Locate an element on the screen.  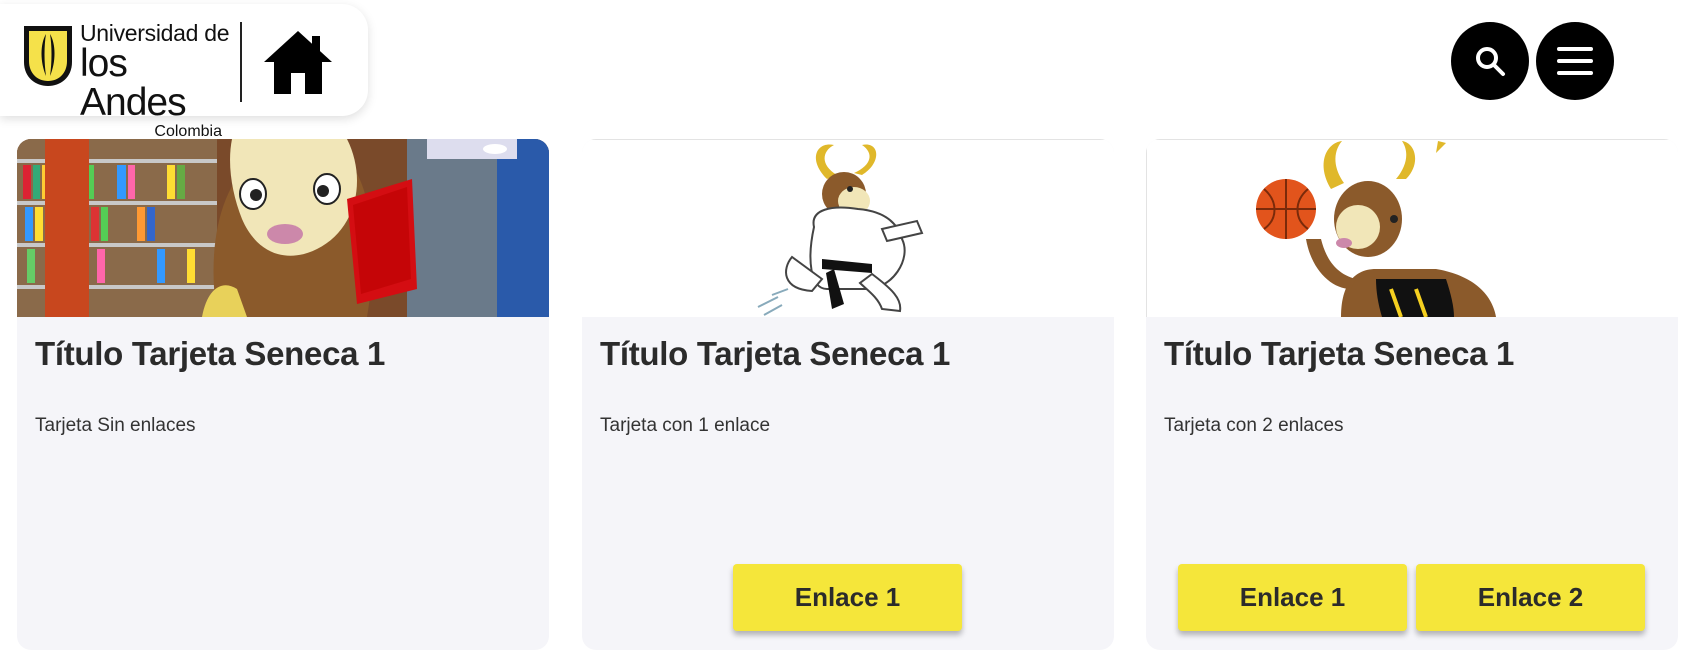
menu-icon is located at coordinates (1575, 61).